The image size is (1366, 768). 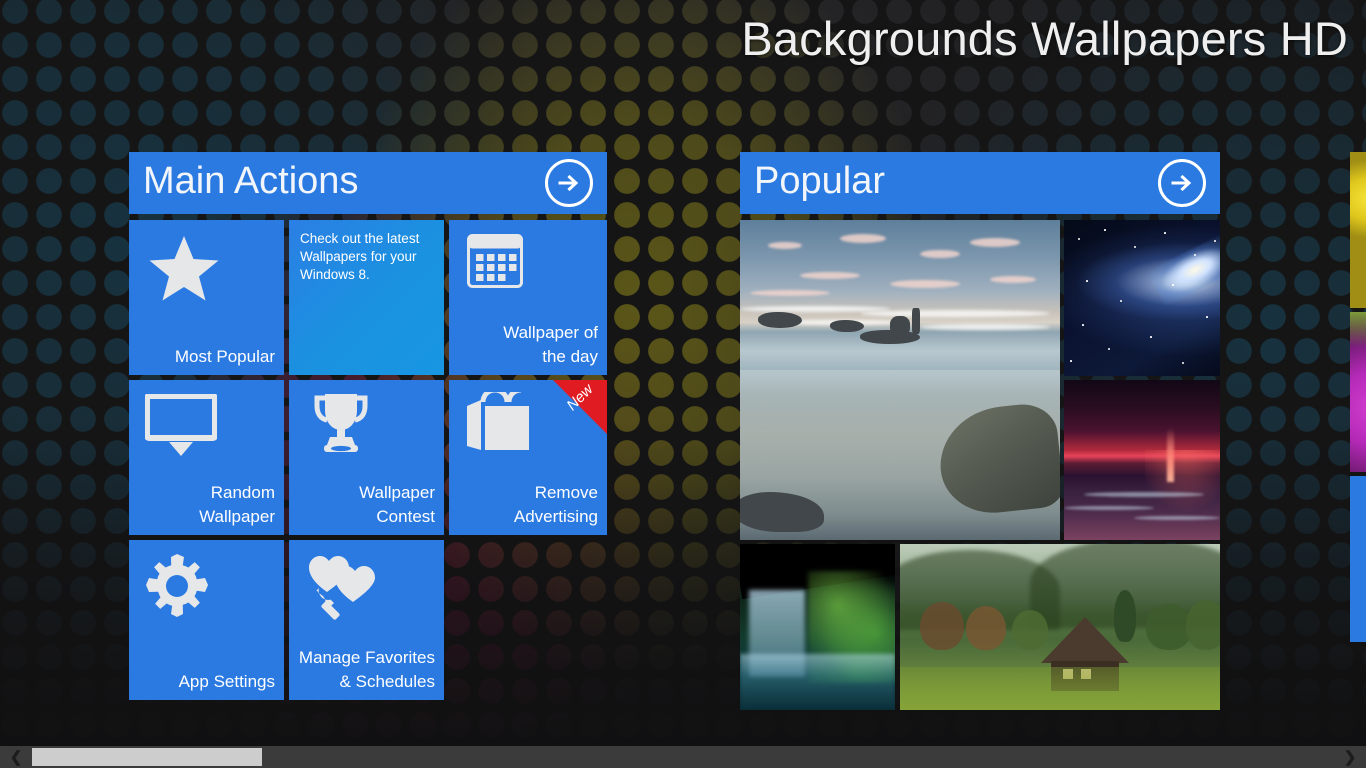 I want to click on gear-icon, so click(x=177, y=586).